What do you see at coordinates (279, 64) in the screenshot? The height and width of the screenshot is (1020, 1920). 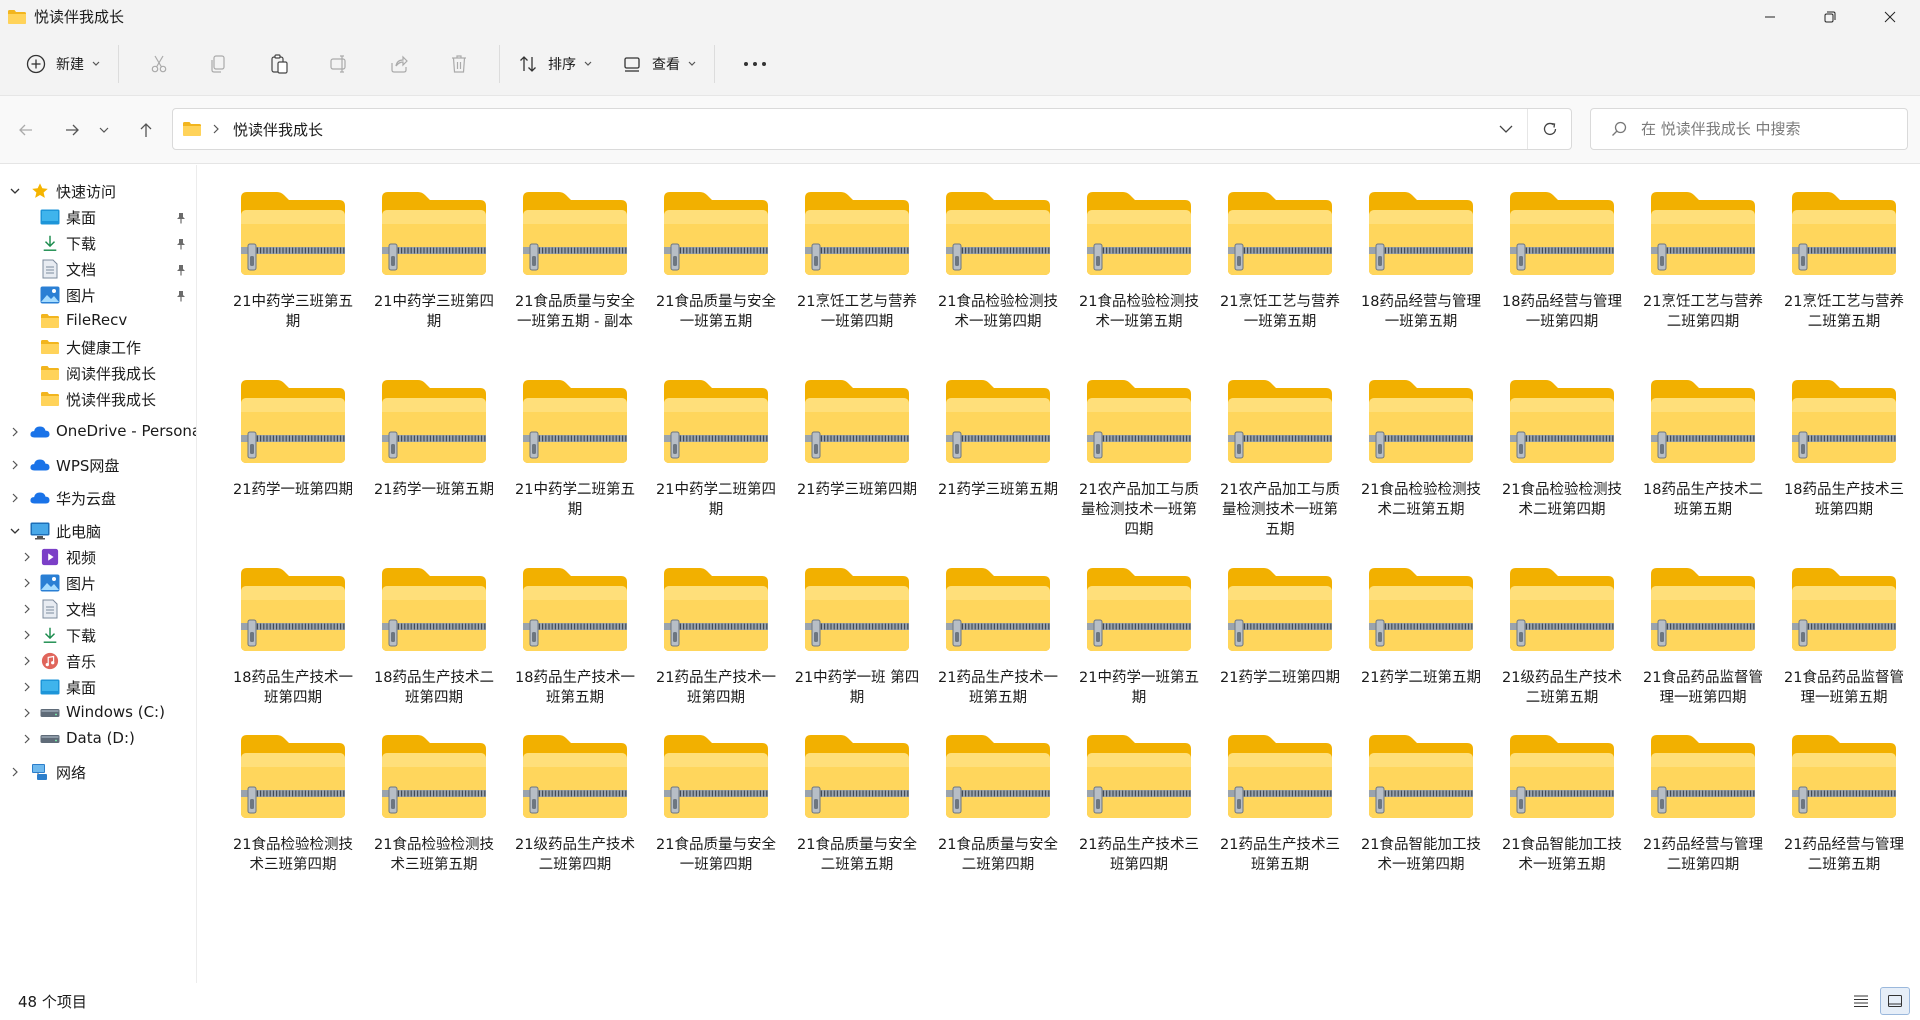 I see `paste-button` at bounding box center [279, 64].